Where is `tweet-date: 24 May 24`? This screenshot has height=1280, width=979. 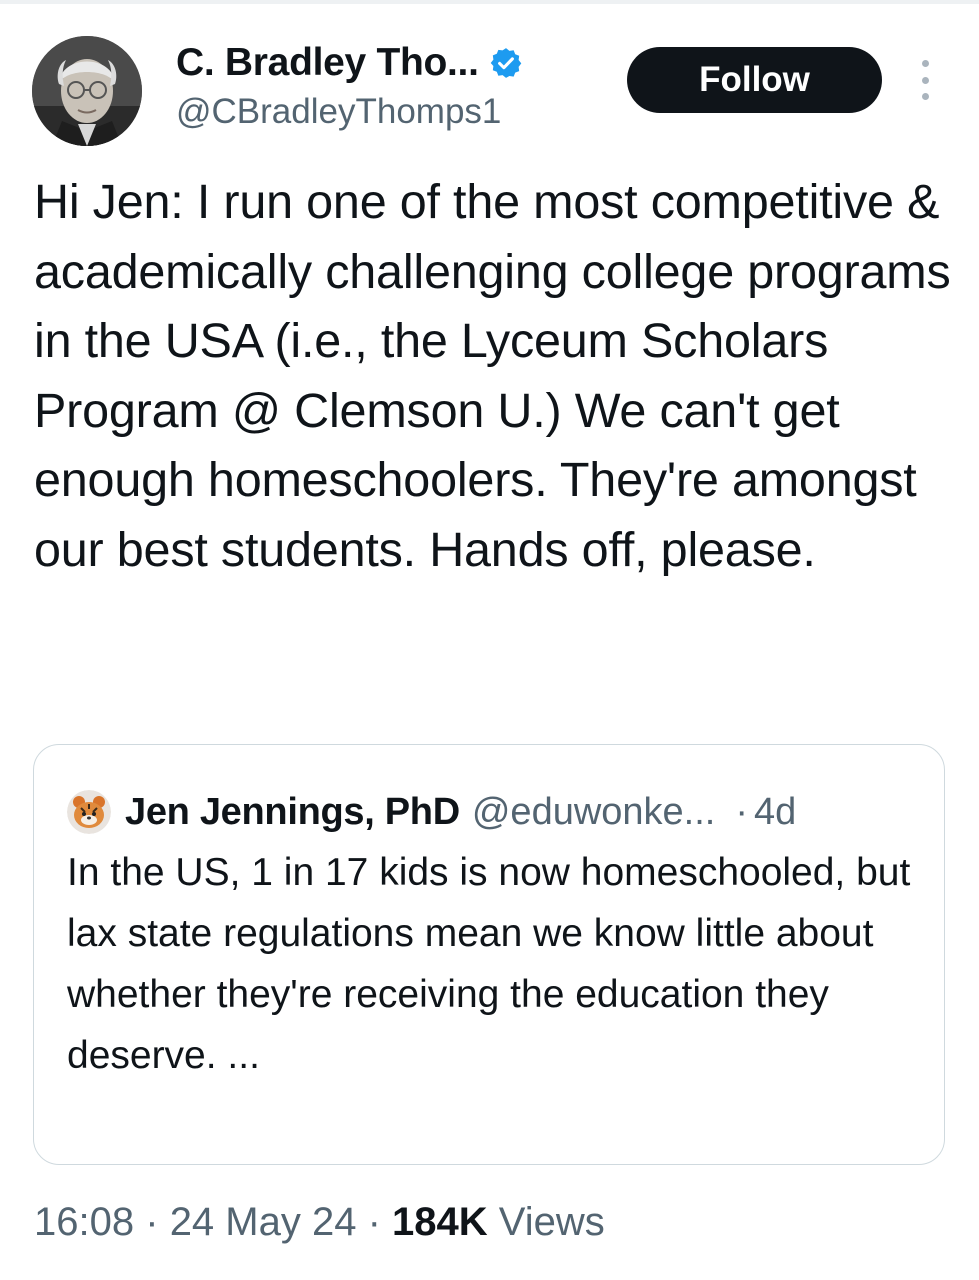
tweet-date: 24 May 24 is located at coordinates (263, 1222).